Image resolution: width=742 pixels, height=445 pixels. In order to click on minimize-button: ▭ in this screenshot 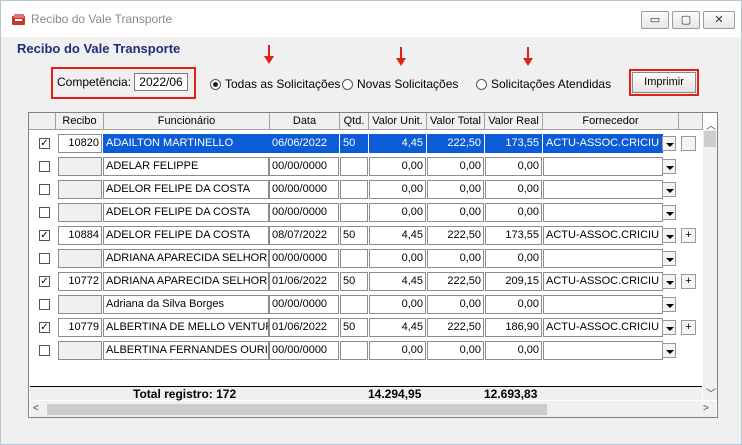, I will do `click(655, 20)`.